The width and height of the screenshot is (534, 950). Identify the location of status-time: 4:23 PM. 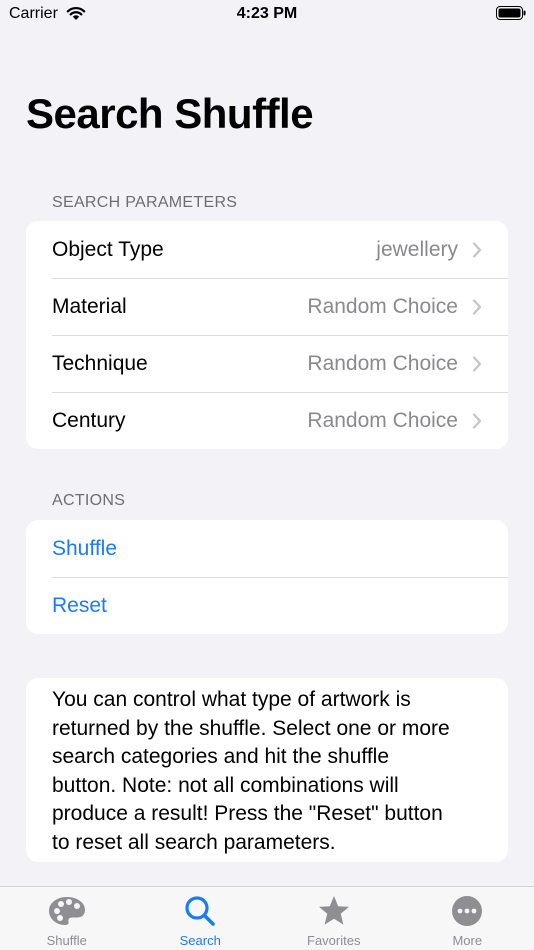
(267, 13).